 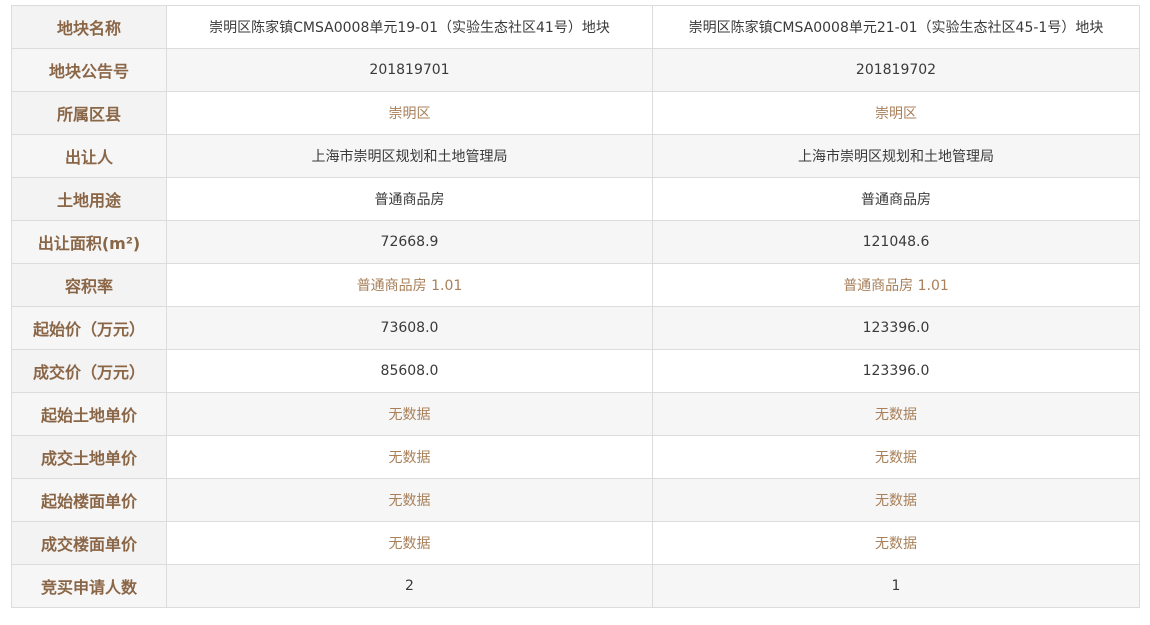 I want to click on row-label: 竞买申请人数, so click(x=89, y=586).